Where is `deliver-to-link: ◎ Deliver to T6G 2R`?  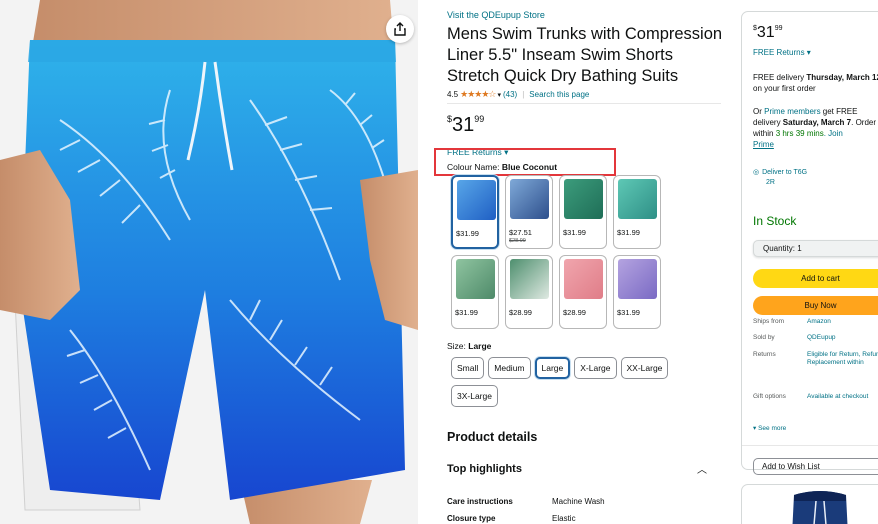
deliver-to-link: ◎ Deliver to T6G 2R is located at coordinates (780, 178).